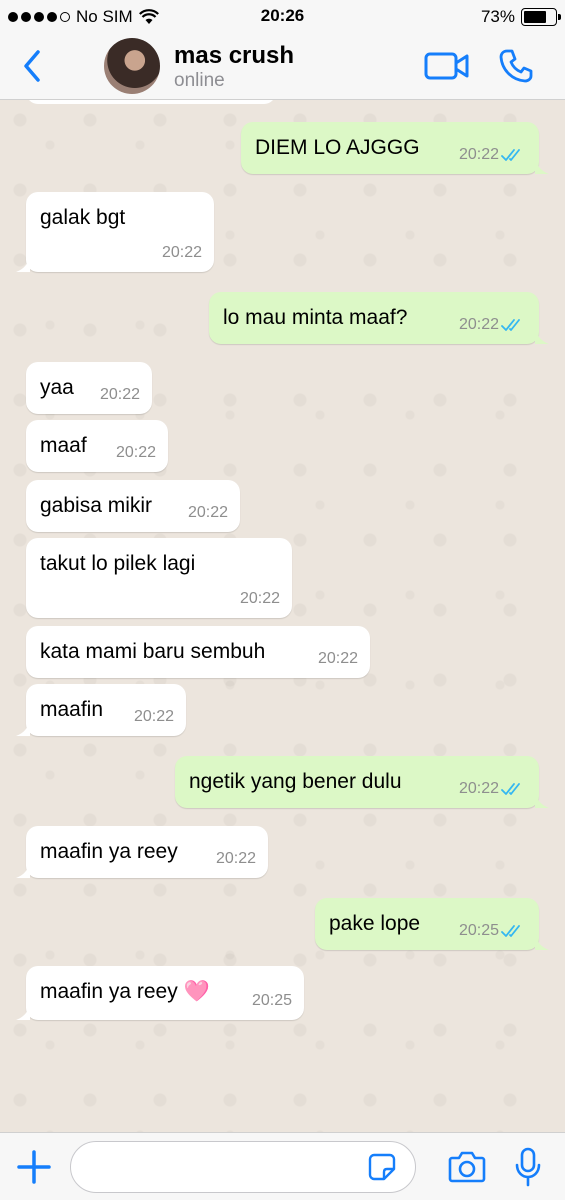  What do you see at coordinates (83, 217) in the screenshot?
I see `message-text: galak bgt` at bounding box center [83, 217].